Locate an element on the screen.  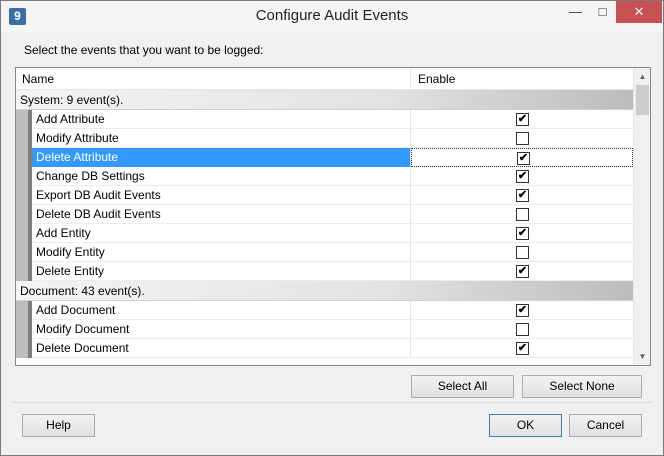
event-name: Delete Entity is located at coordinates (70, 271).